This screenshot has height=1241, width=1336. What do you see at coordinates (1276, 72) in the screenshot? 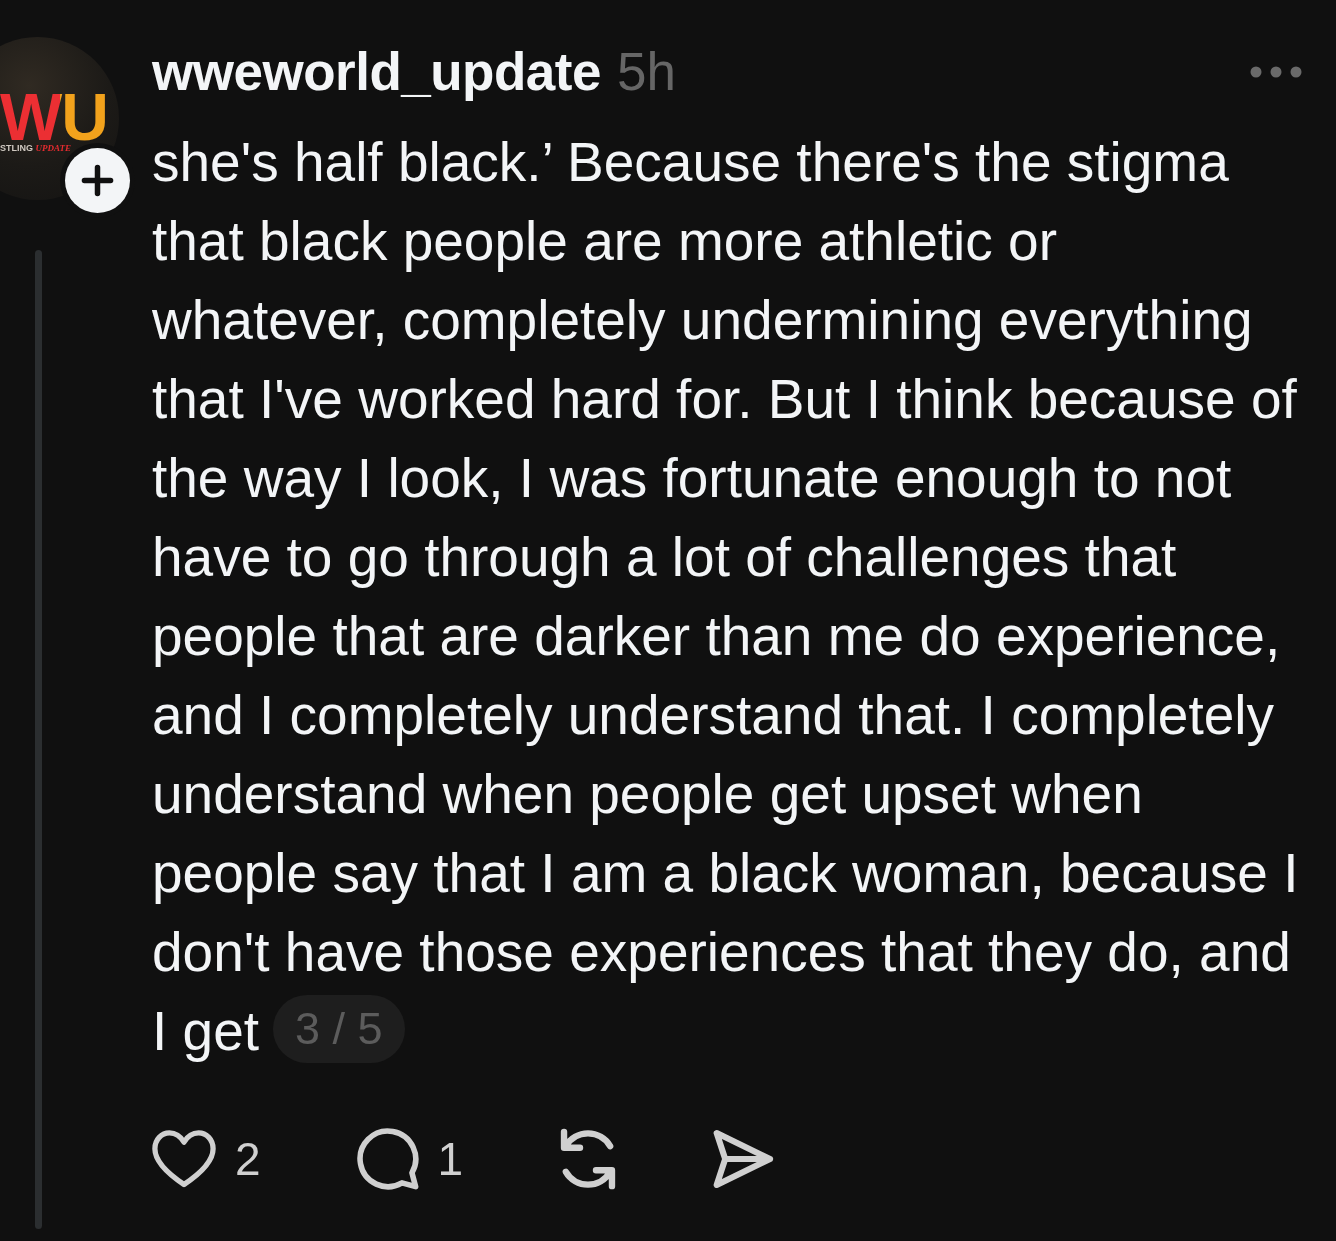
I see `more-icon` at bounding box center [1276, 72].